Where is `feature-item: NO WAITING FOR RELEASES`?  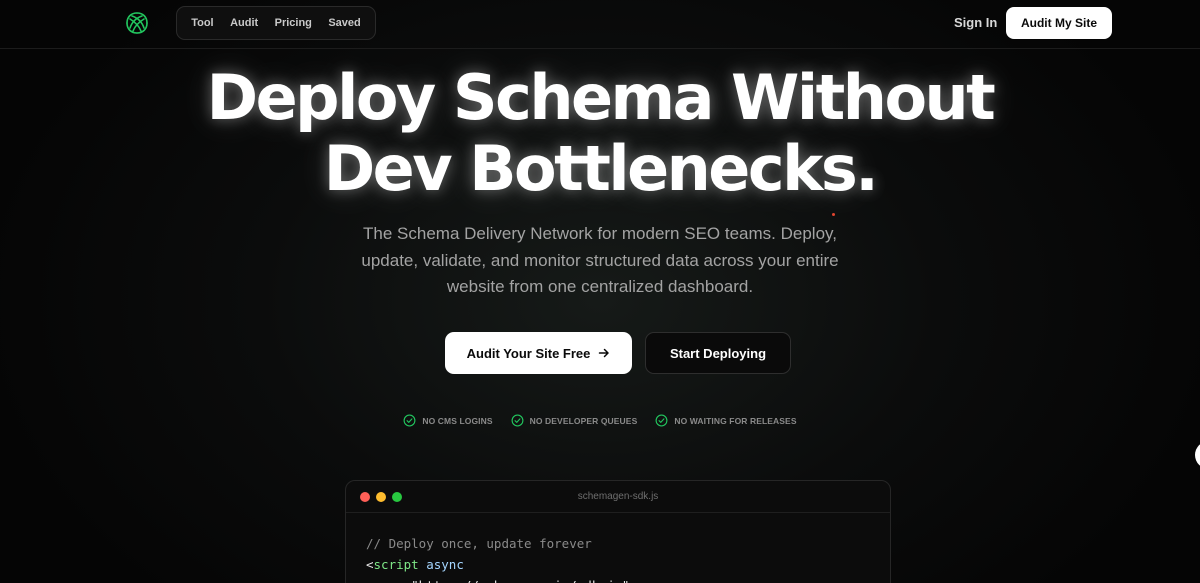 feature-item: NO WAITING FOR RELEASES is located at coordinates (726, 420).